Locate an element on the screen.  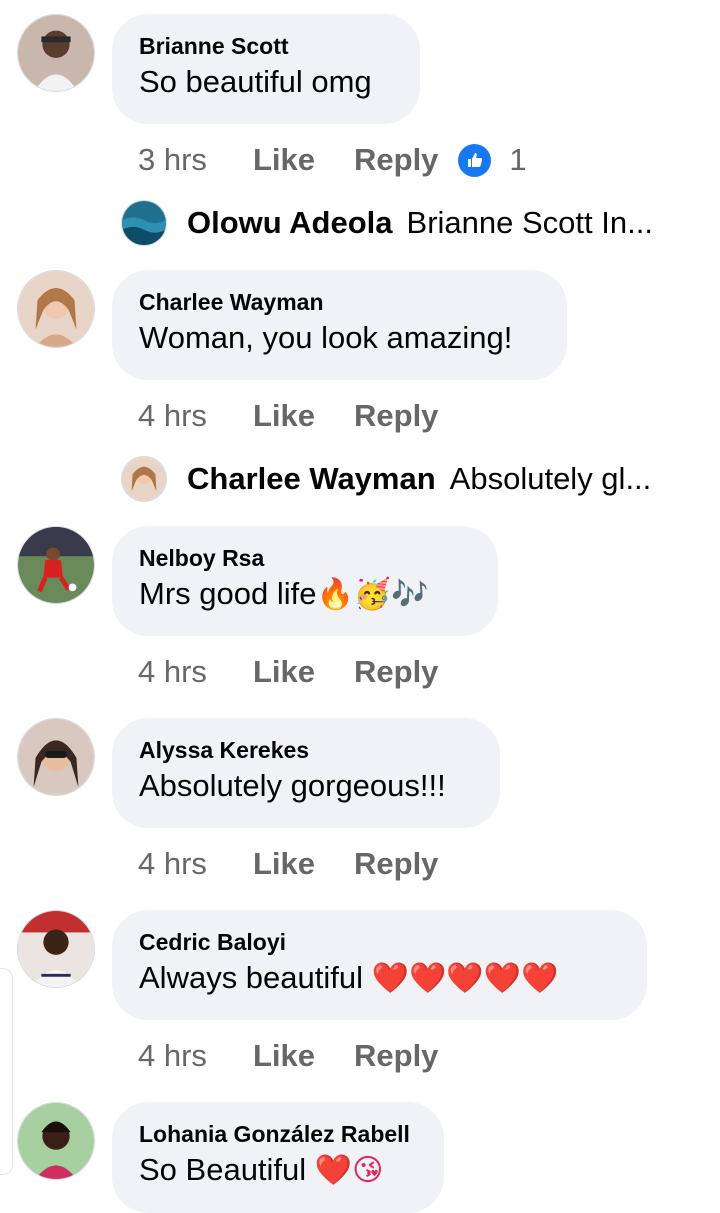
comment-author: Alyssa Kerekes is located at coordinates (305, 750).